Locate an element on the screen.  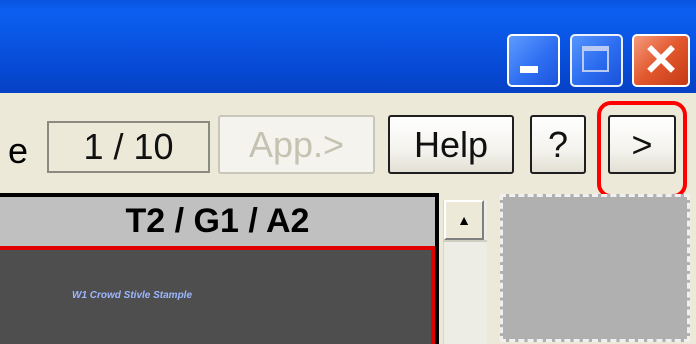
maximize-button is located at coordinates (596, 60).